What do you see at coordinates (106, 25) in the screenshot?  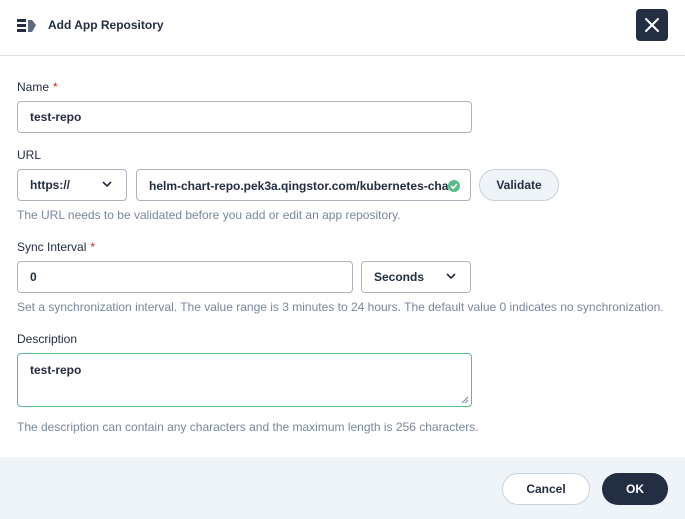 I see `dialog-title: Add App Repository` at bounding box center [106, 25].